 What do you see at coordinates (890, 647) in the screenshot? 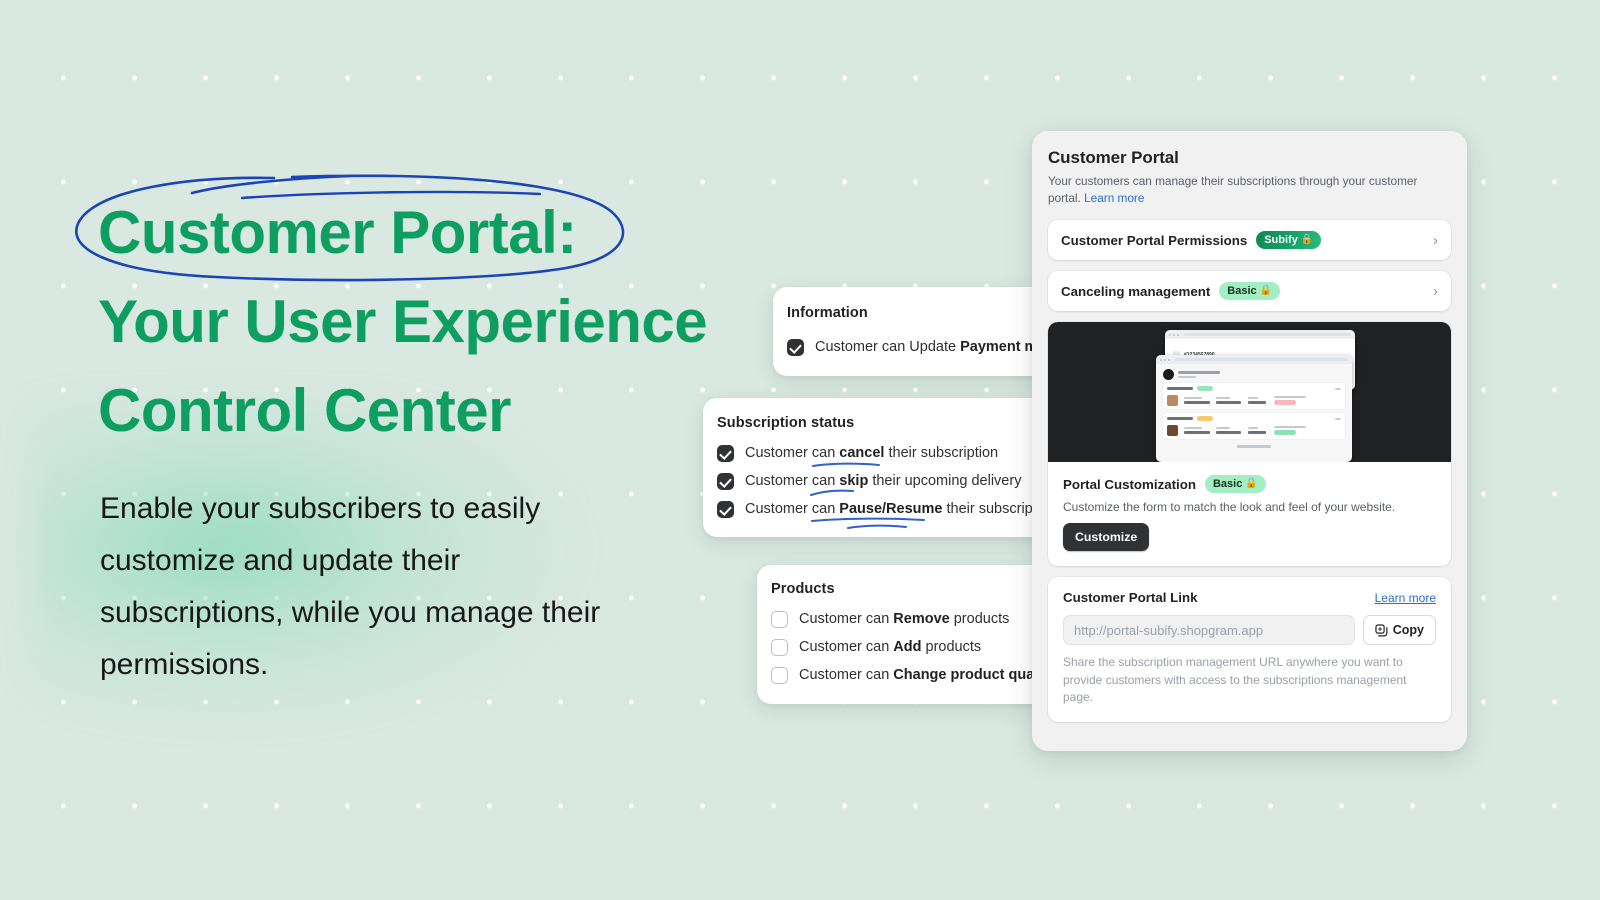
I see `permission-row-label: Customer can Add products` at bounding box center [890, 647].